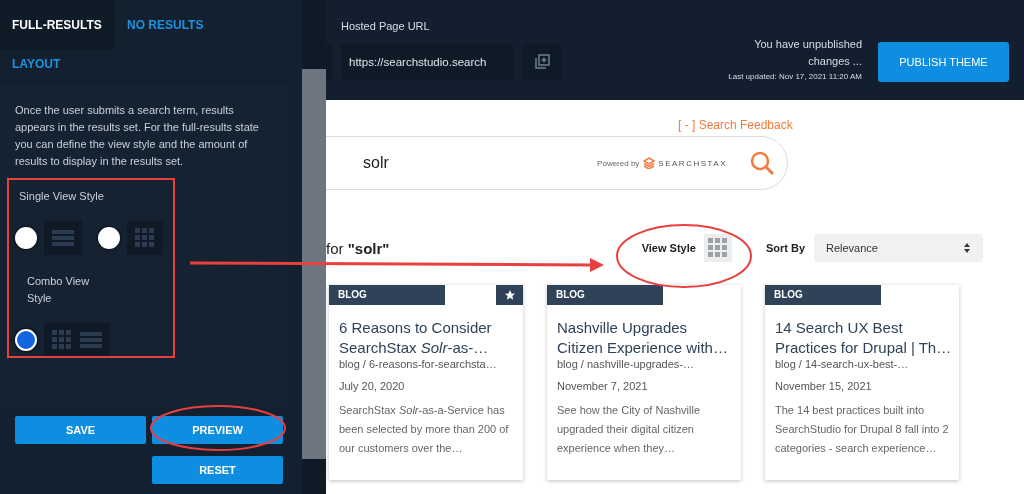 This screenshot has width=1024, height=494. What do you see at coordinates (40, 64) in the screenshot?
I see `layout-tab: LAYOUT` at bounding box center [40, 64].